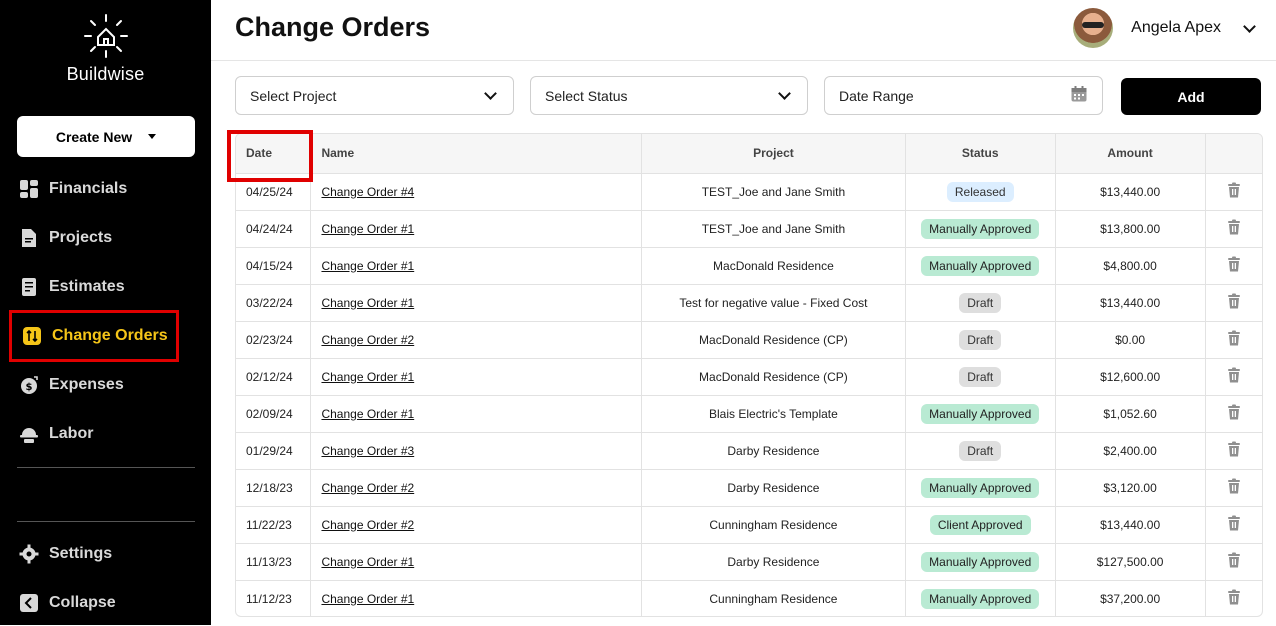 The width and height of the screenshot is (1276, 626). What do you see at coordinates (94, 136) in the screenshot?
I see `create-new-label: Create New` at bounding box center [94, 136].